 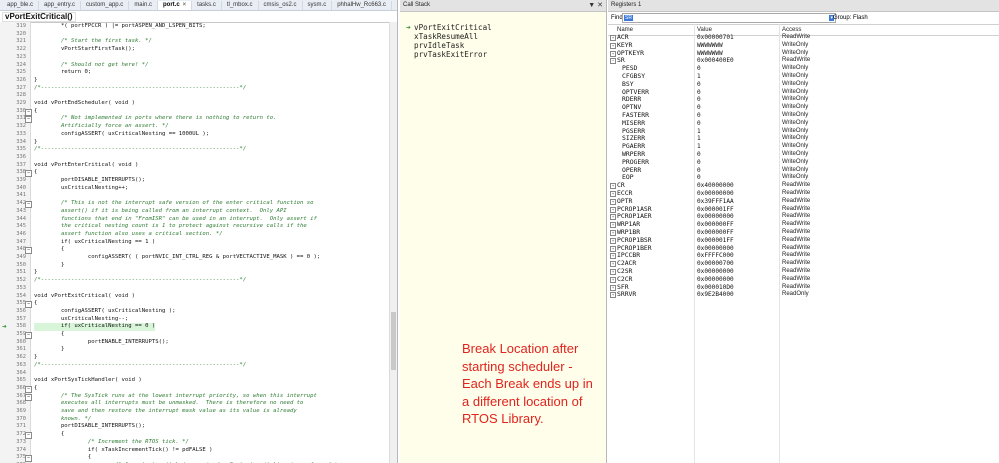 What do you see at coordinates (803, 84) in the screenshot?
I see `register-row: BSY 0 WriteOnly` at bounding box center [803, 84].